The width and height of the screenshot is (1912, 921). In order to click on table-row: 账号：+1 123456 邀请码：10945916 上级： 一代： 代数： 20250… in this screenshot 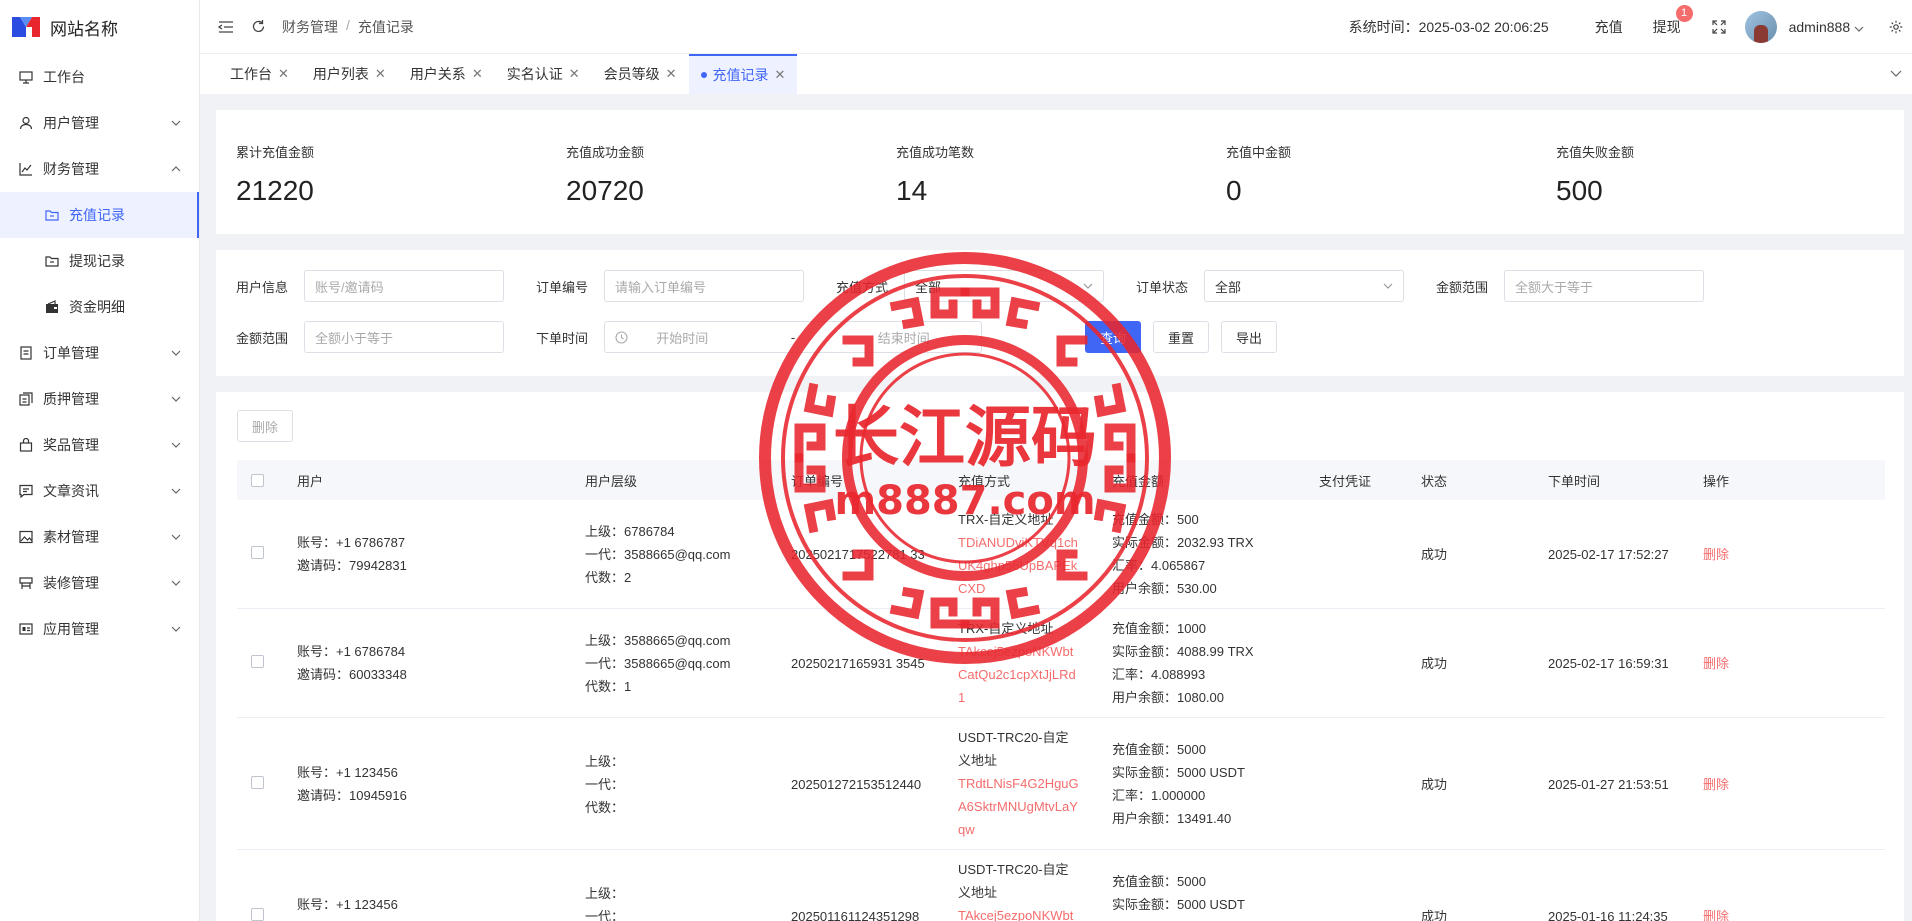, I will do `click(1061, 784)`.